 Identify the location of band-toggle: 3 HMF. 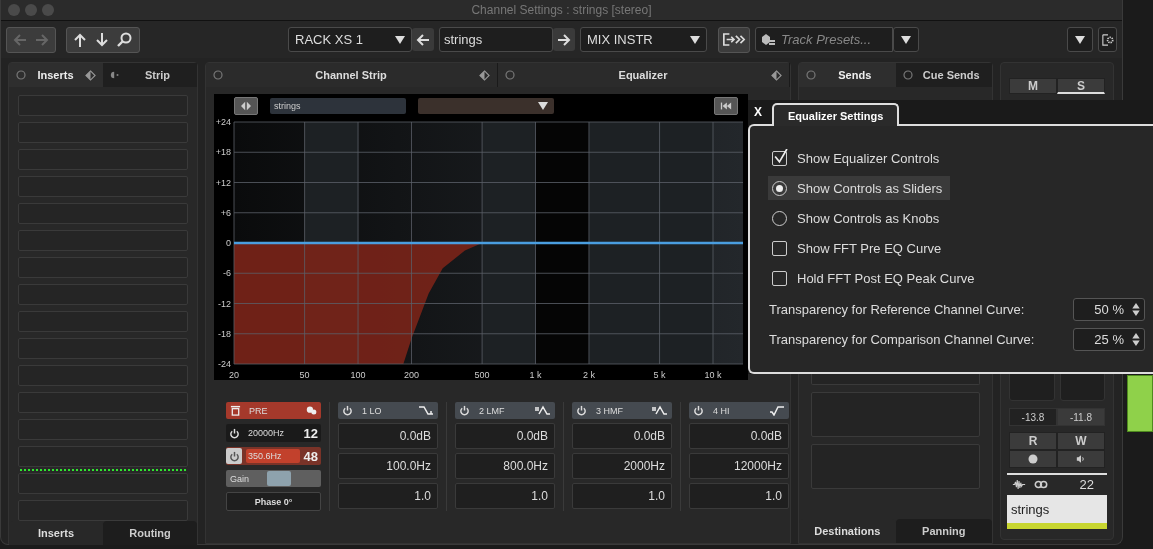
(622, 410).